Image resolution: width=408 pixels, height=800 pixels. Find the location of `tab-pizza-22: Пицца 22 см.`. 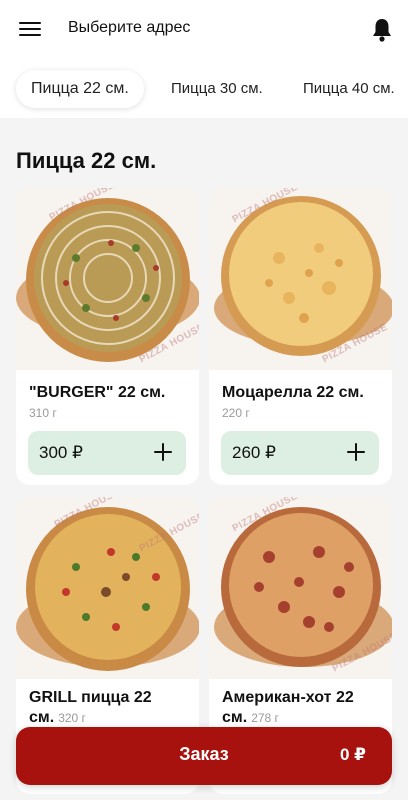

tab-pizza-22: Пицца 22 см. is located at coordinates (80, 89).